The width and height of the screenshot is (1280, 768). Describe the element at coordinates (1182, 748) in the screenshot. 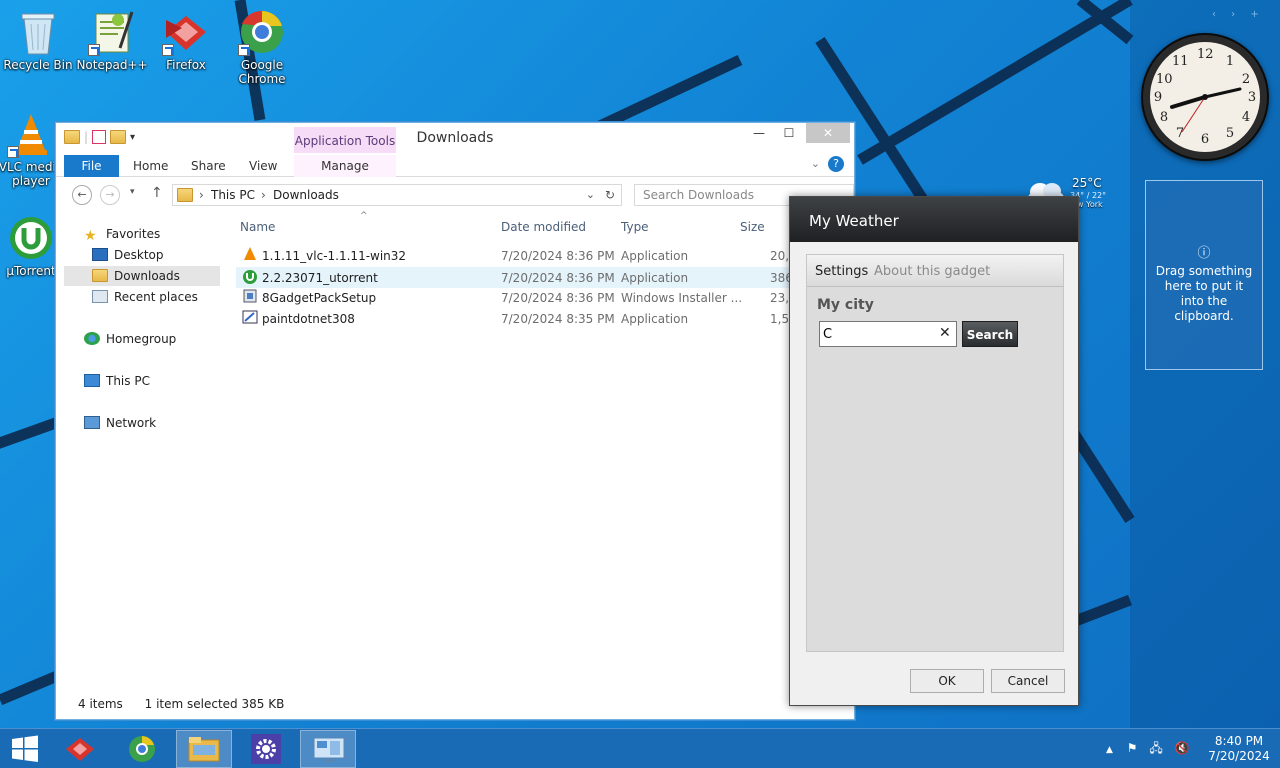

I see `volume-muted-icon: 🔇` at that location.